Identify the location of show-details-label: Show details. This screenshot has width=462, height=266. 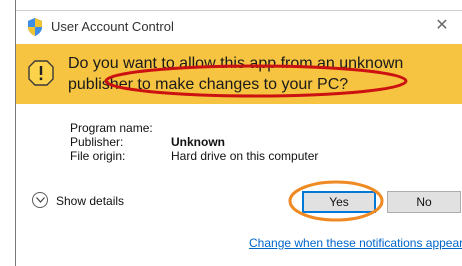
(90, 201).